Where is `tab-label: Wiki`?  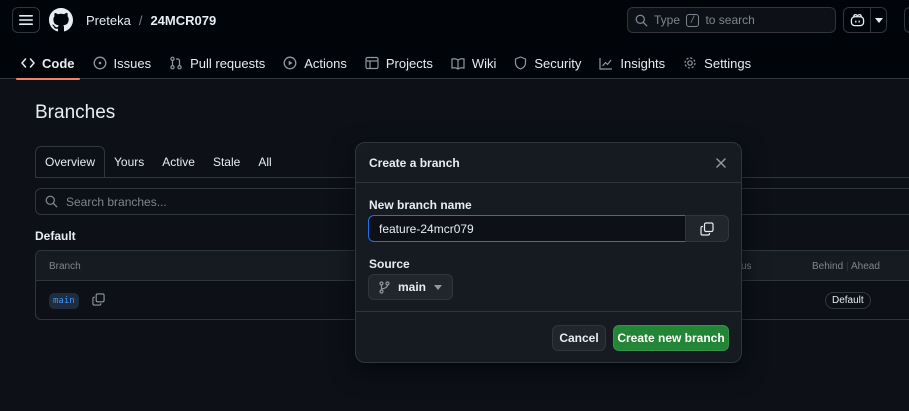 tab-label: Wiki is located at coordinates (484, 63).